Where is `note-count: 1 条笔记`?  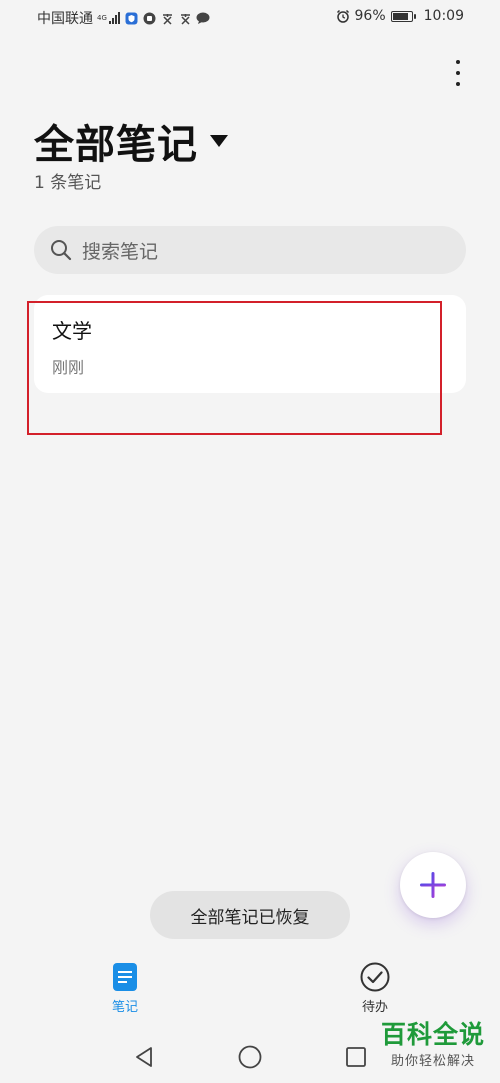
note-count: 1 条笔记 is located at coordinates (68, 183).